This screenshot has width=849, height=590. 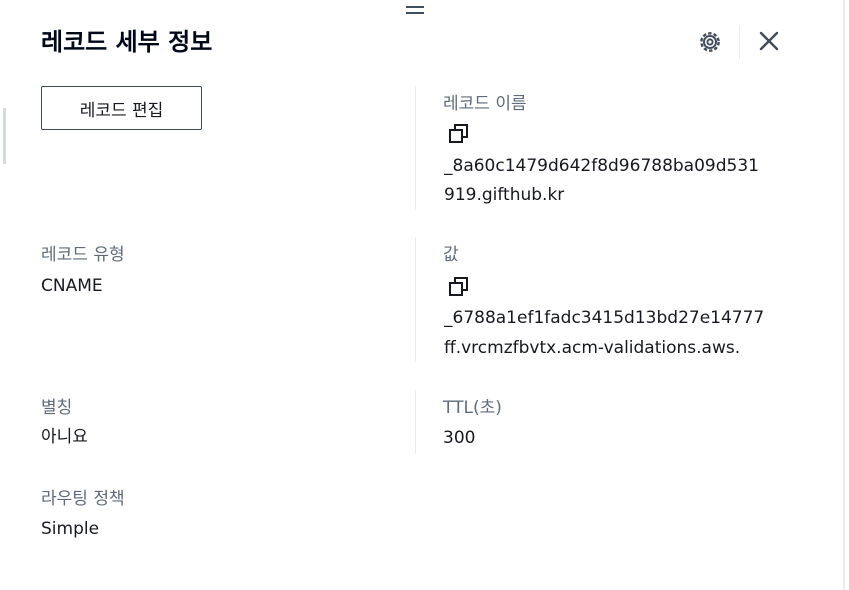 I want to click on record-name-value-line1: _8a60c1479d642f8d96788ba09d531, so click(x=601, y=166).